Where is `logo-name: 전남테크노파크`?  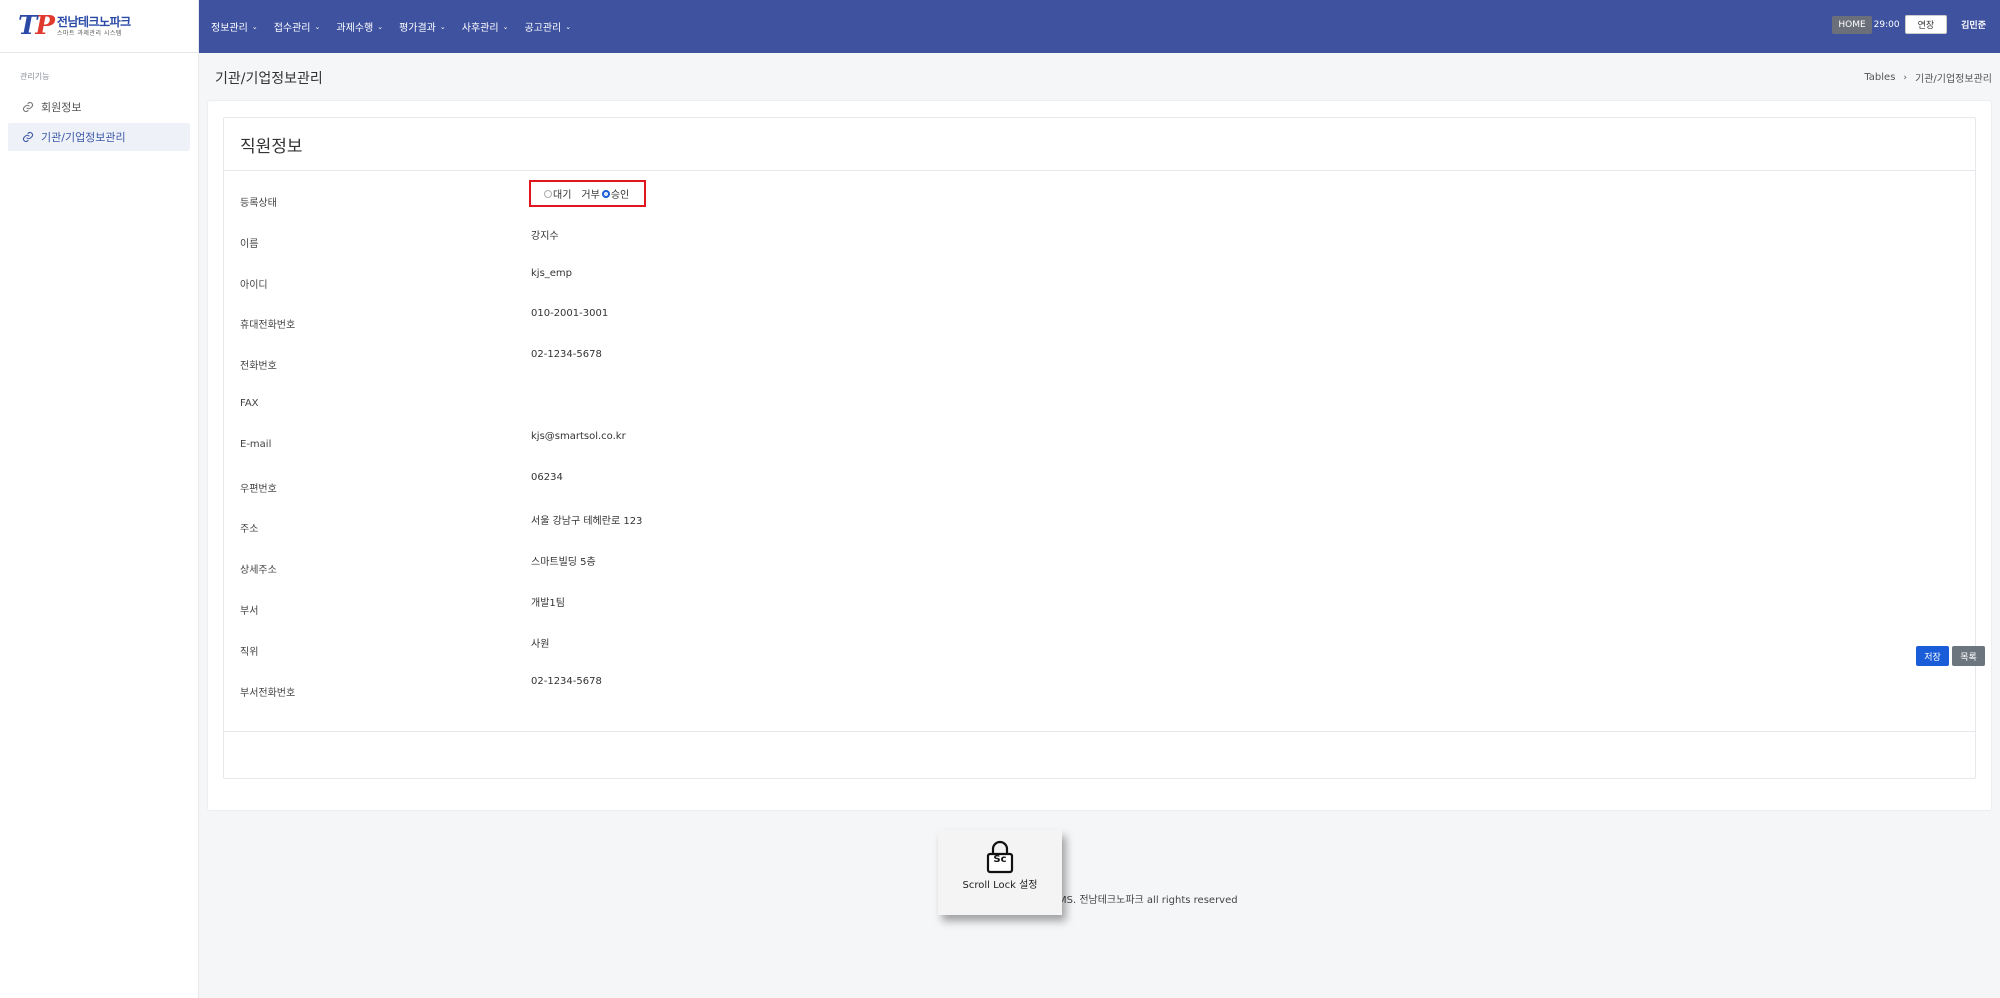
logo-name: 전남테크노파크 is located at coordinates (93, 21).